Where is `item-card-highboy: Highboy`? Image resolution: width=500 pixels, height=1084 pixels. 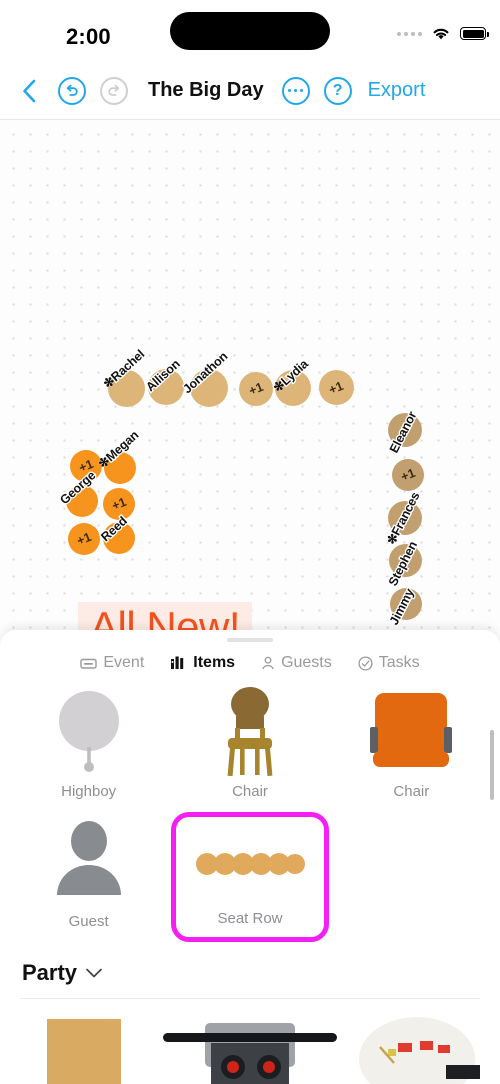
item-card-highboy: Highboy is located at coordinates (88, 745).